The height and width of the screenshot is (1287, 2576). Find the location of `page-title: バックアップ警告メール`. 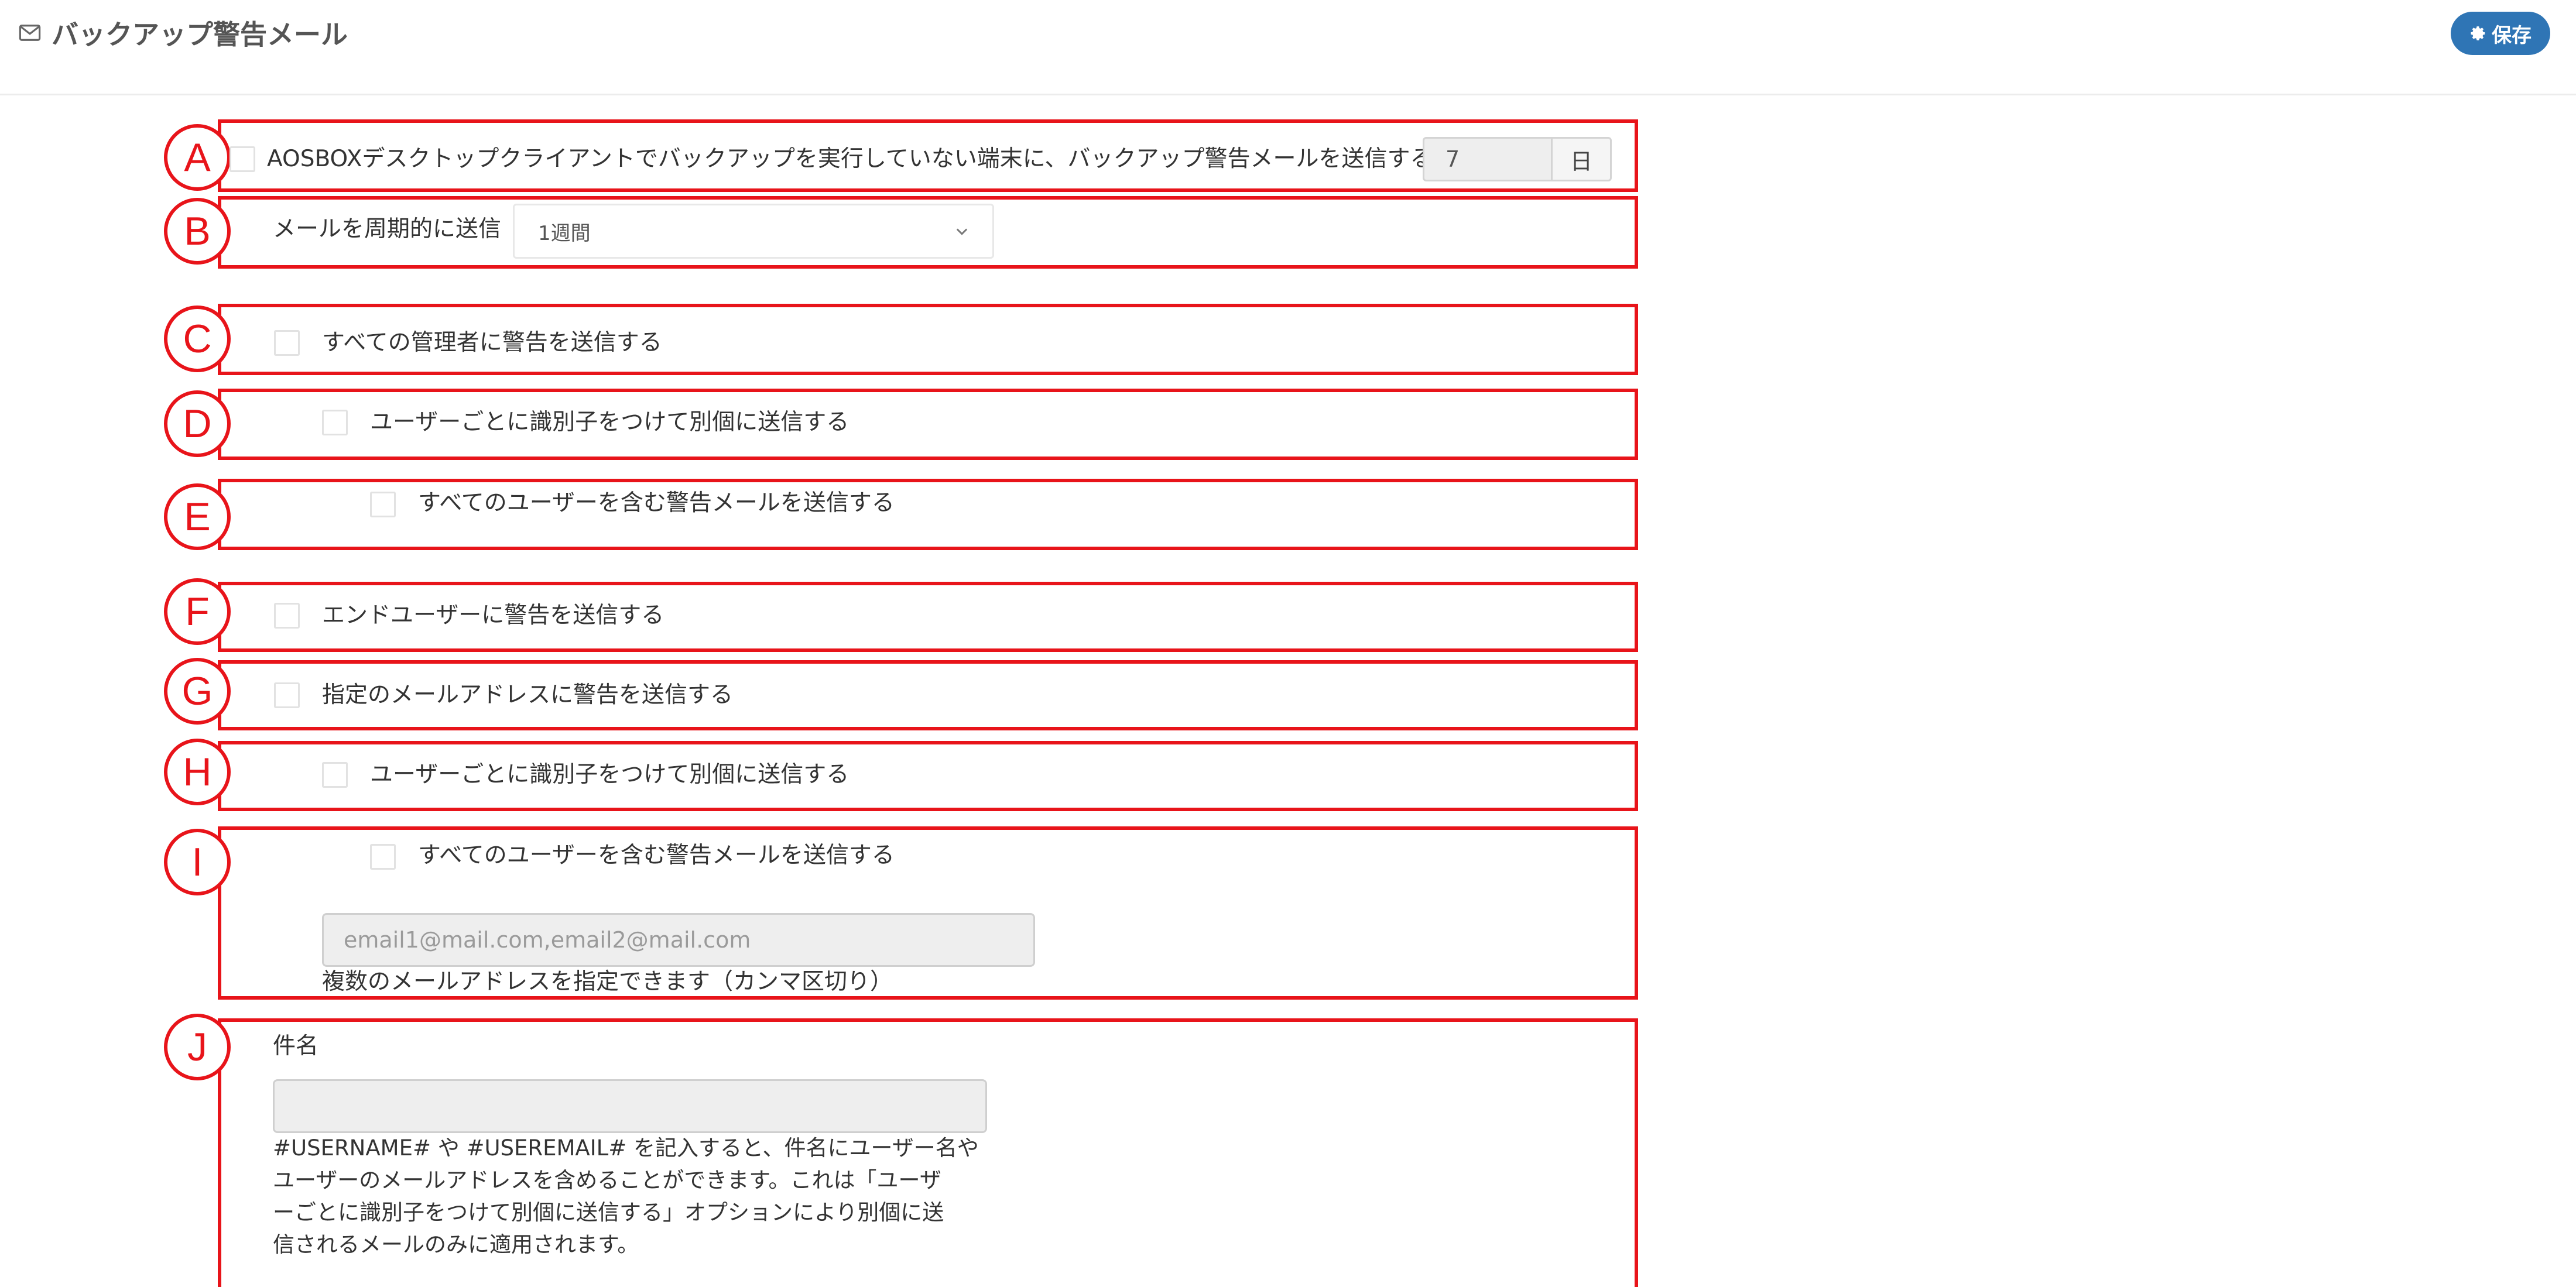

page-title: バックアップ警告メール is located at coordinates (183, 33).